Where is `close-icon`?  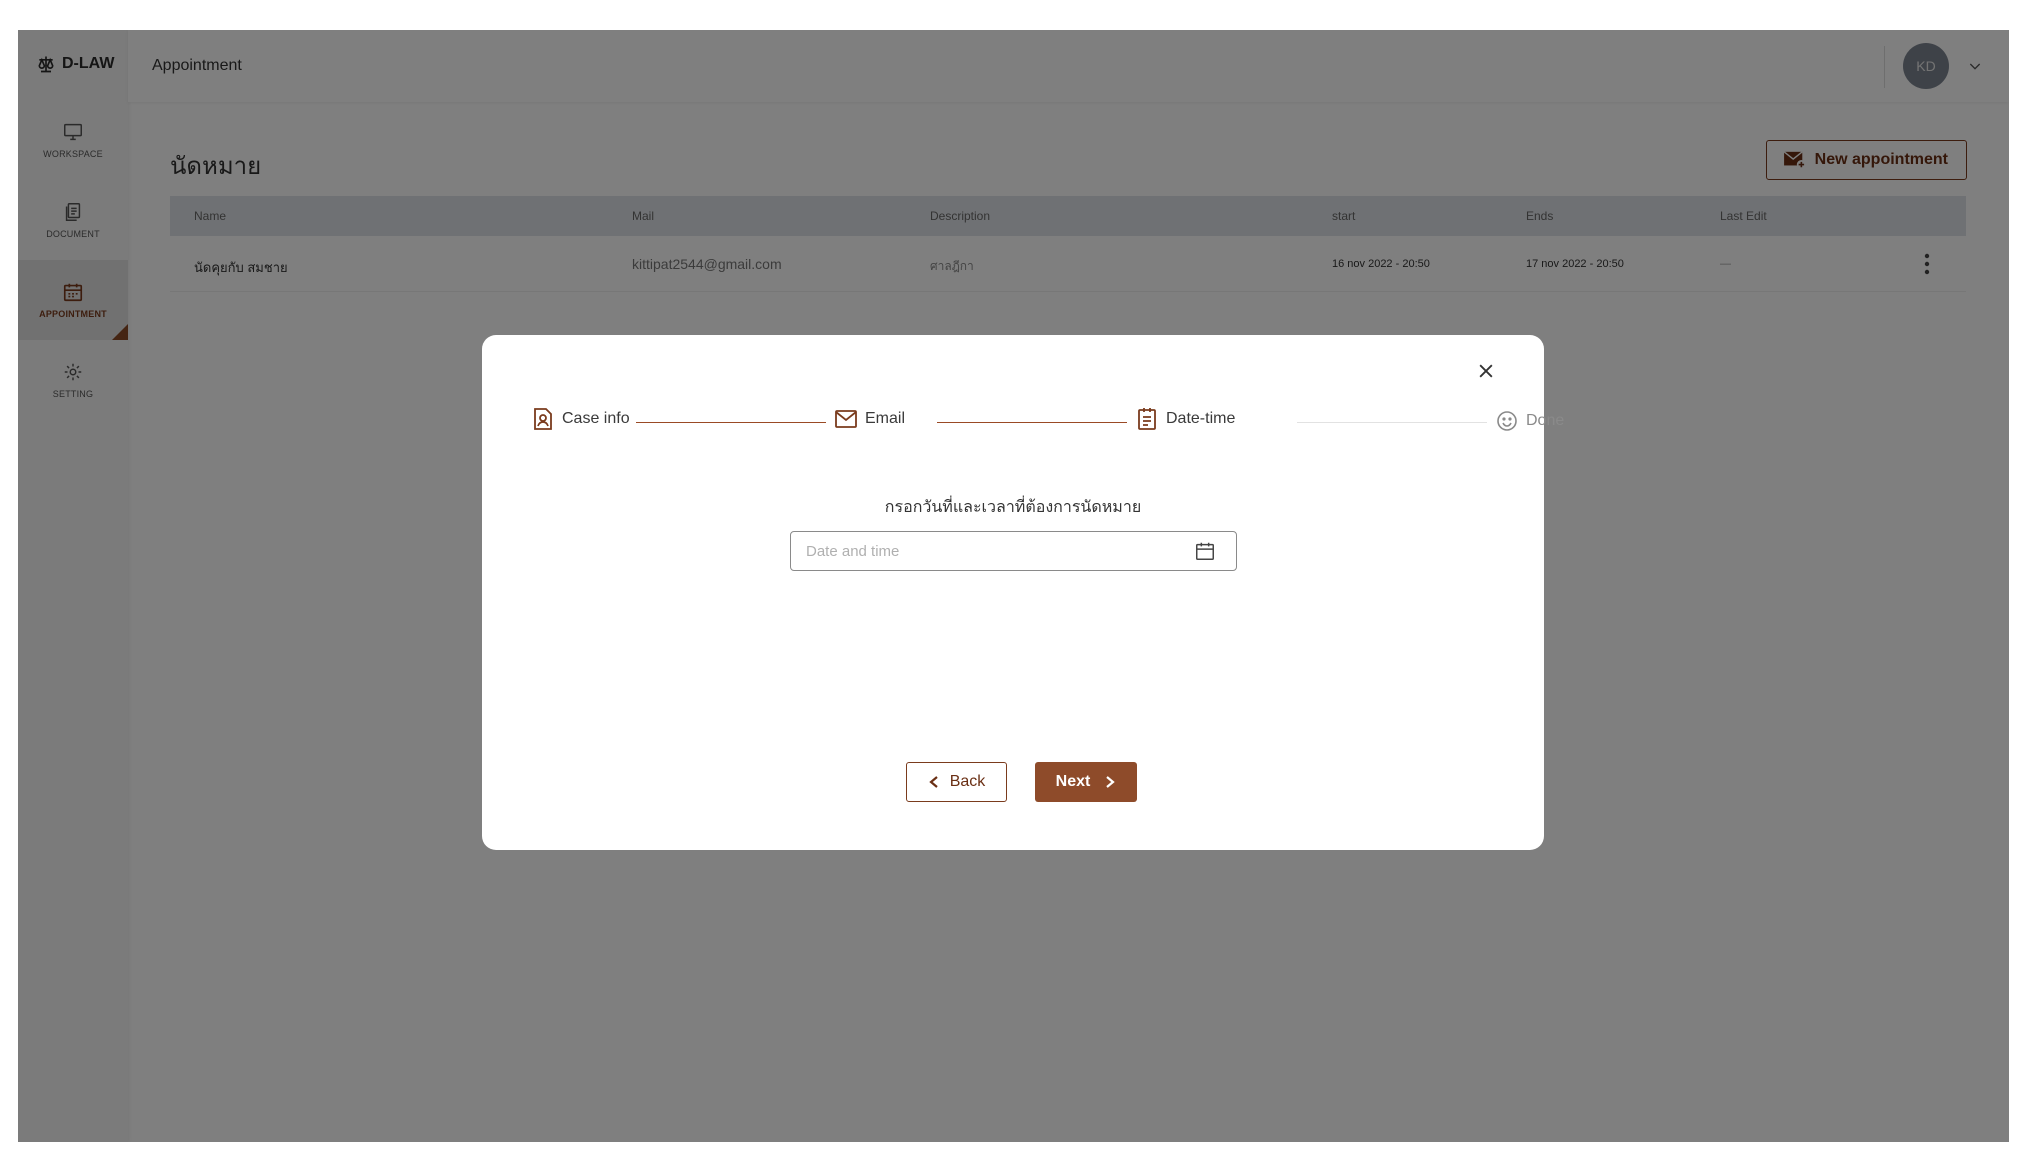
close-icon is located at coordinates (1486, 371).